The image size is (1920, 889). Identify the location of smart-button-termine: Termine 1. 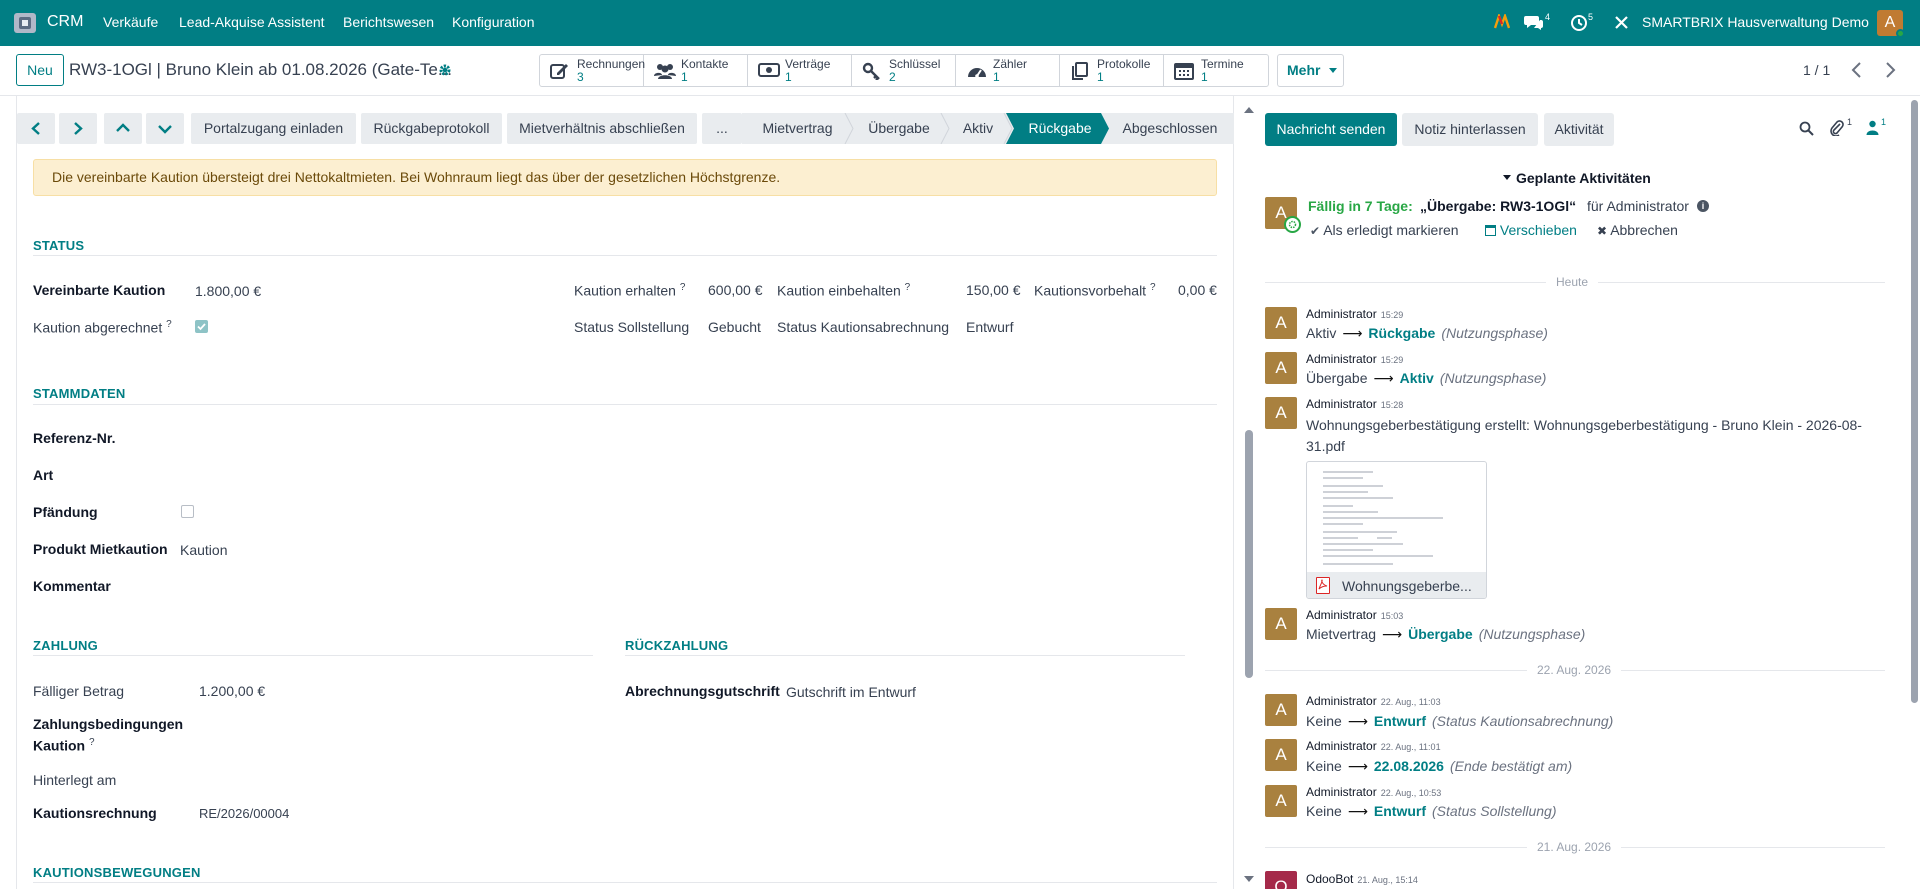
(1216, 70).